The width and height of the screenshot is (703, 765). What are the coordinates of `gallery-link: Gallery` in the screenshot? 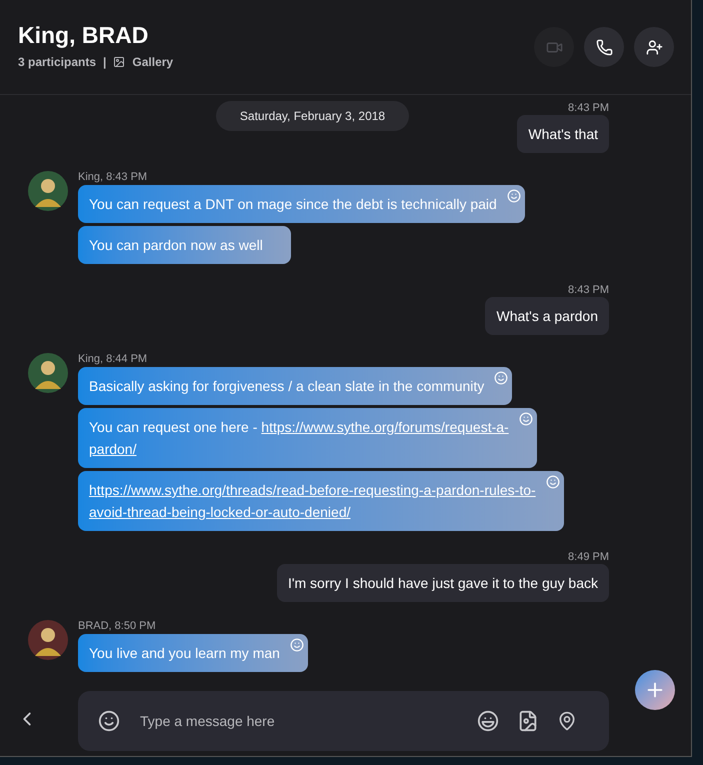 It's located at (153, 62).